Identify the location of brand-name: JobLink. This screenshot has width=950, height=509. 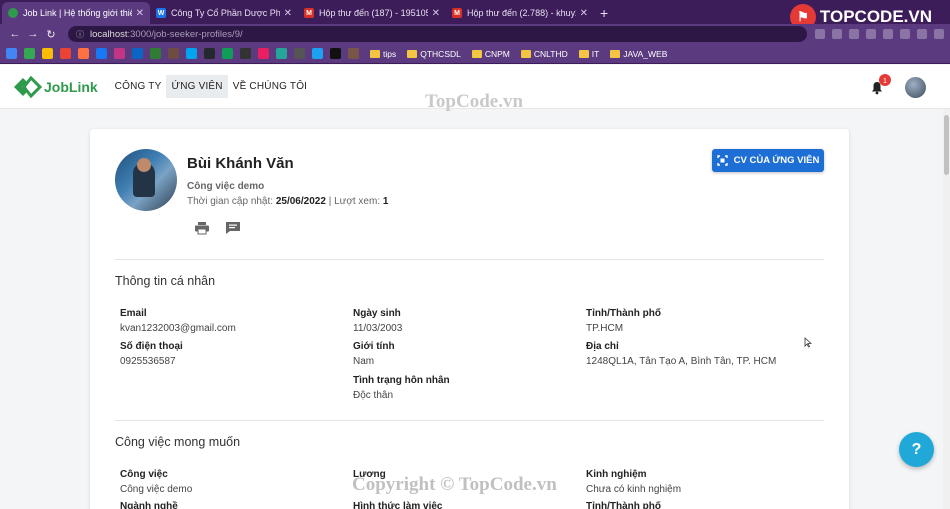
(71, 86).